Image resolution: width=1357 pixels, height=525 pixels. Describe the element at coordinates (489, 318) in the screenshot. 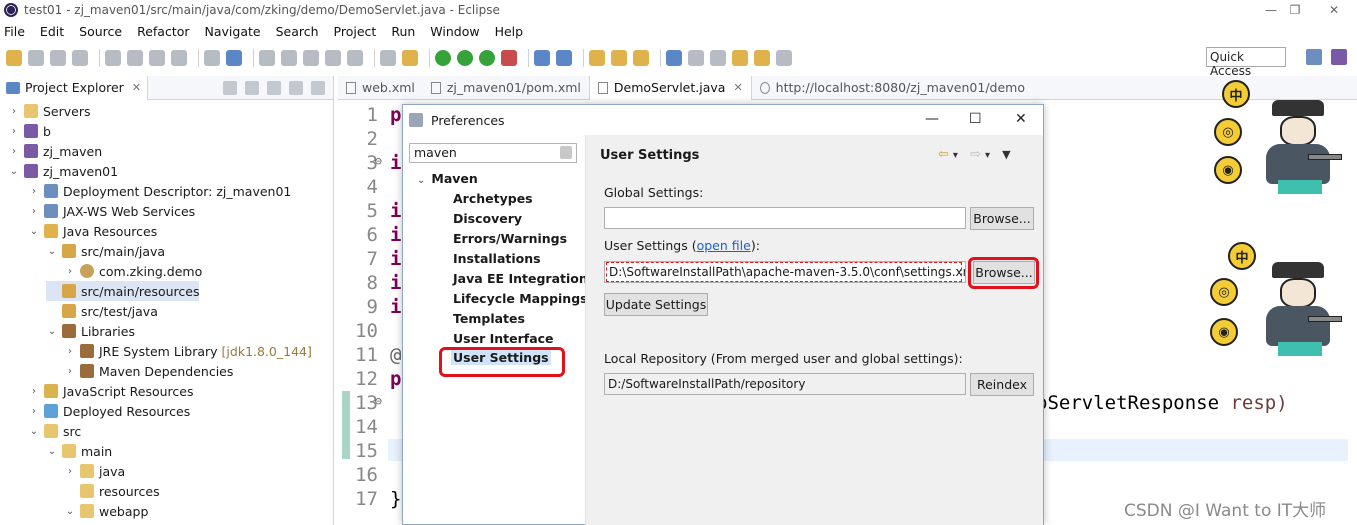

I see `nav-templates: Templates` at that location.